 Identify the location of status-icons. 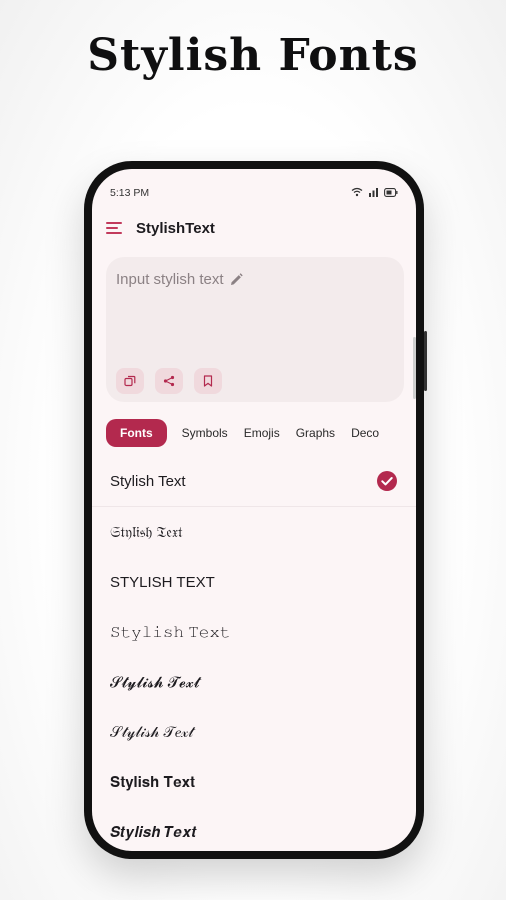
(374, 192).